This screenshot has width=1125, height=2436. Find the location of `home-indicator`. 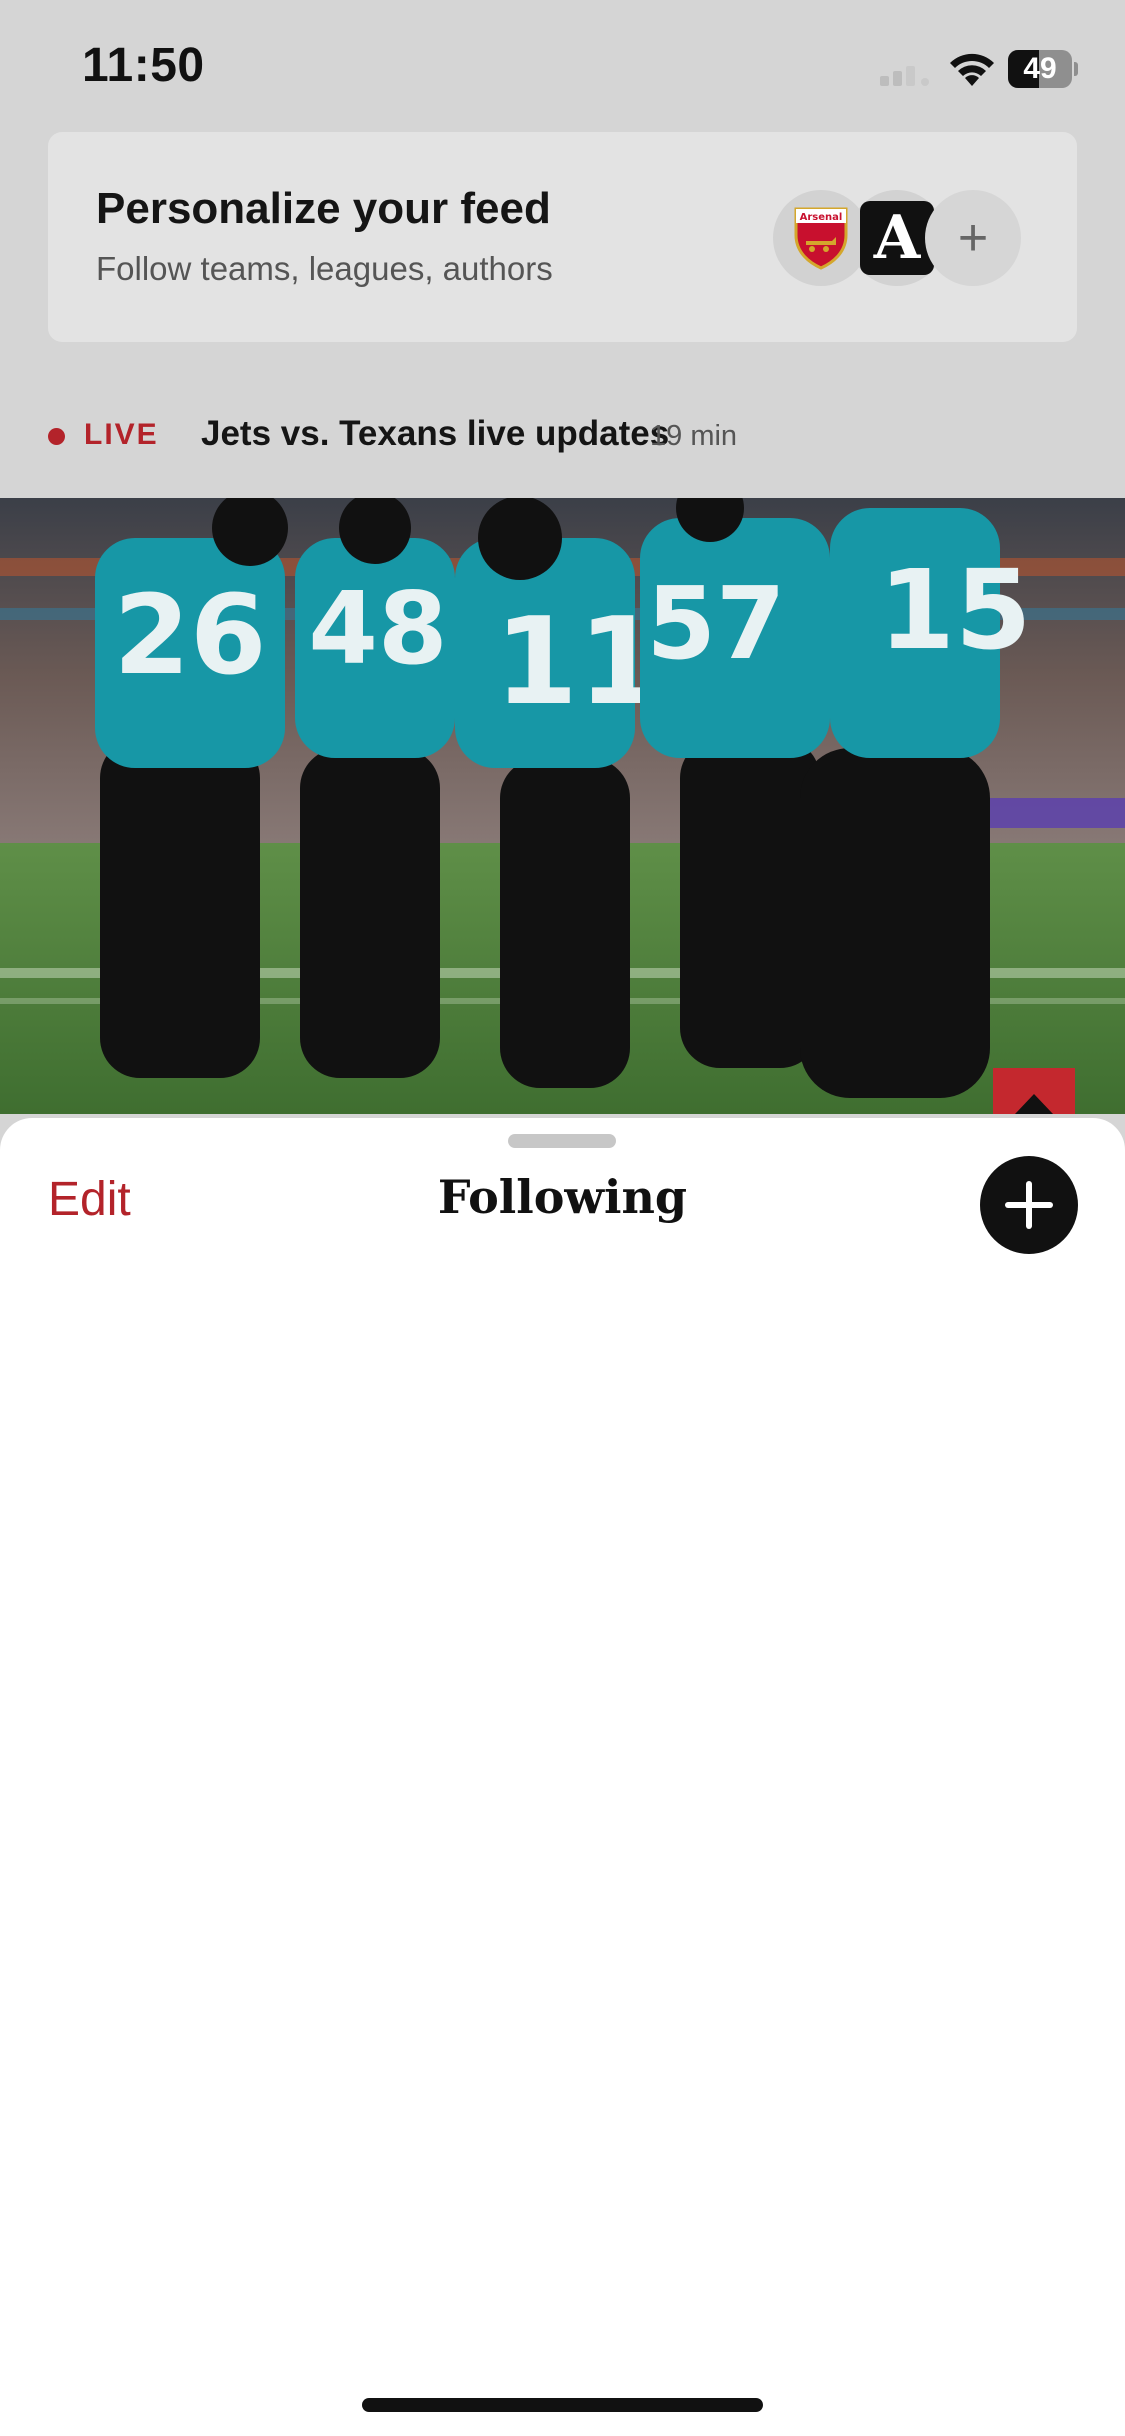

home-indicator is located at coordinates (562, 2405).